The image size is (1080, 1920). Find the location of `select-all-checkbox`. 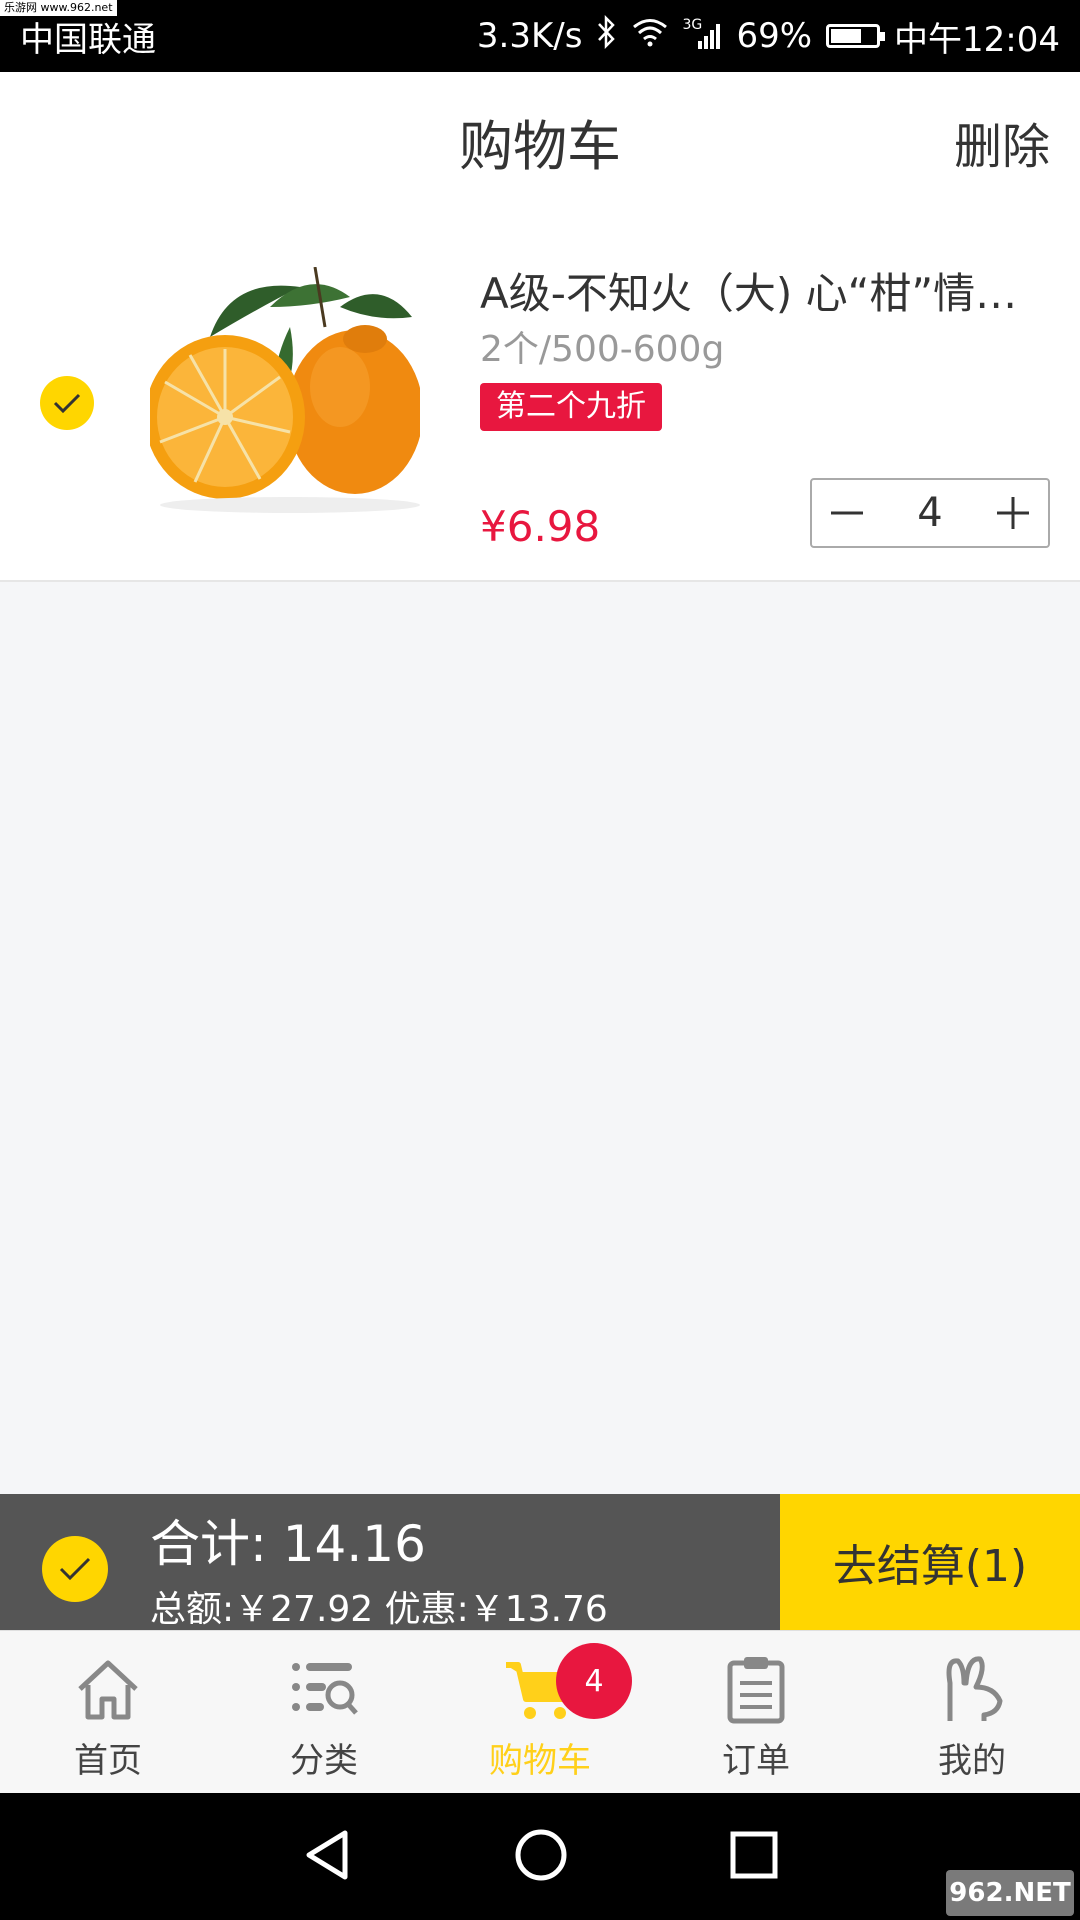

select-all-checkbox is located at coordinates (75, 1569).